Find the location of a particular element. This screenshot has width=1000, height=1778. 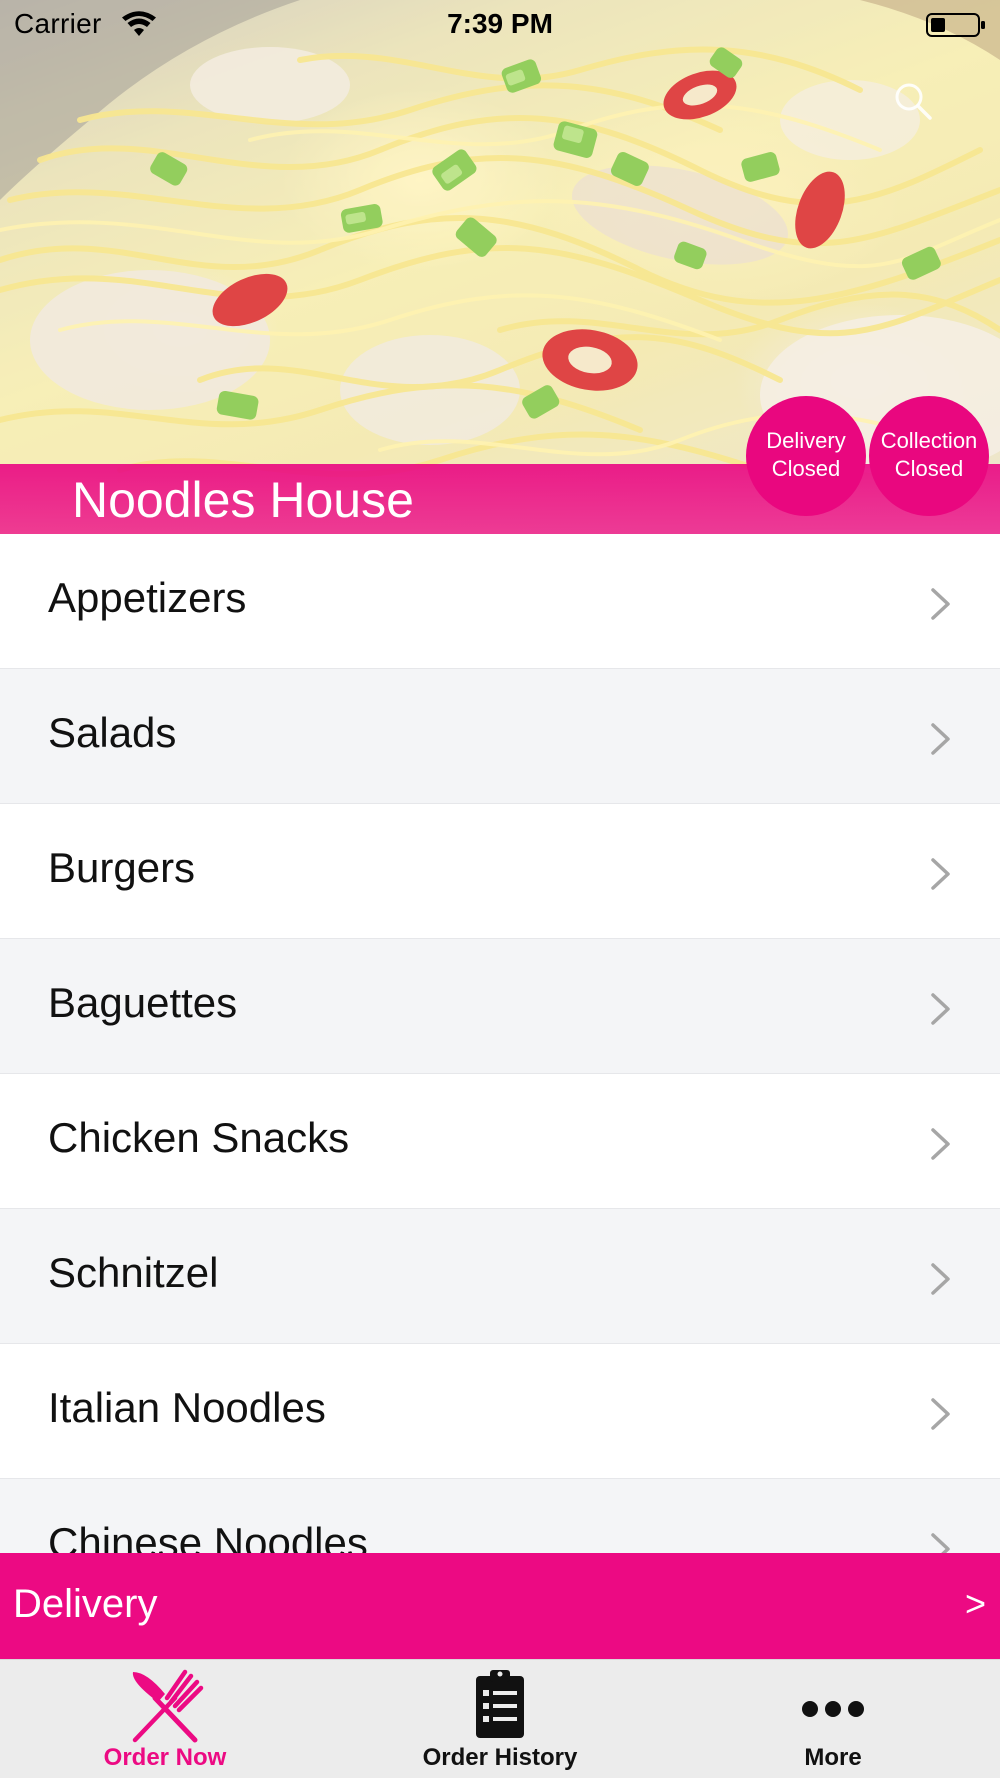

order-mode-label: Delivery is located at coordinates (85, 1604).